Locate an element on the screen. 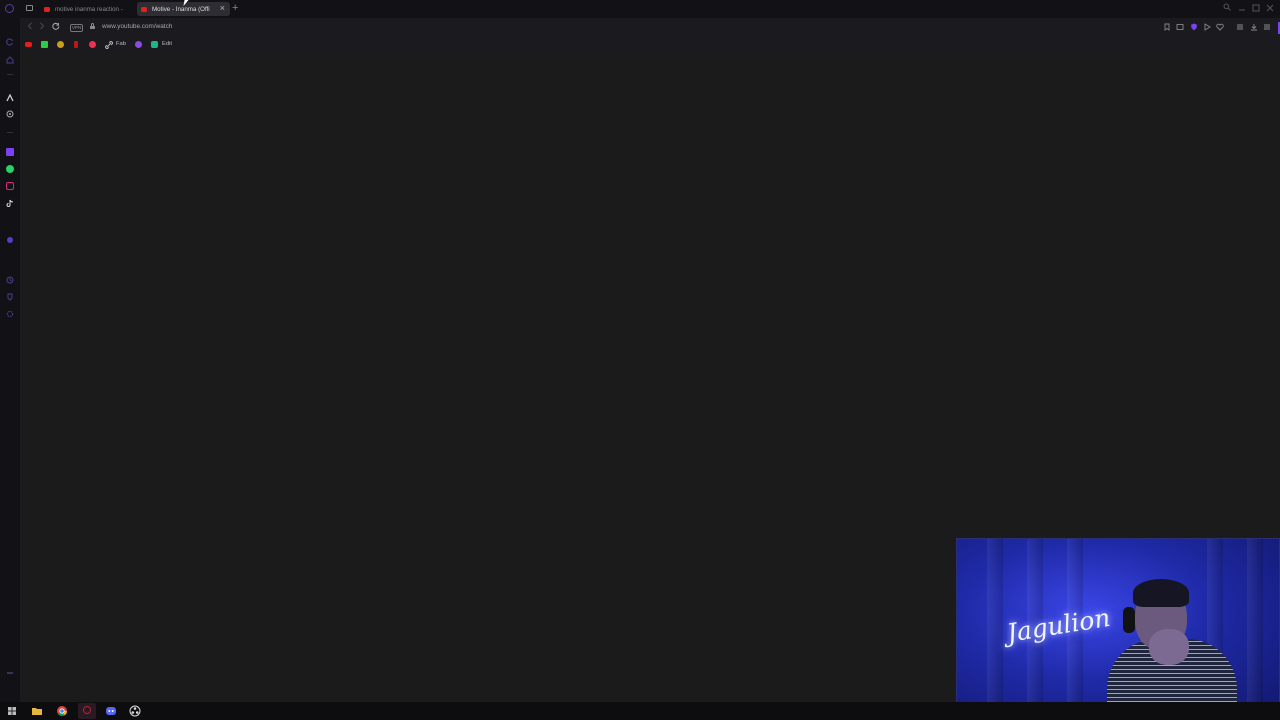 Image resolution: width=1280 pixels, height=720 pixels. maximize-icon is located at coordinates (1256, 8).